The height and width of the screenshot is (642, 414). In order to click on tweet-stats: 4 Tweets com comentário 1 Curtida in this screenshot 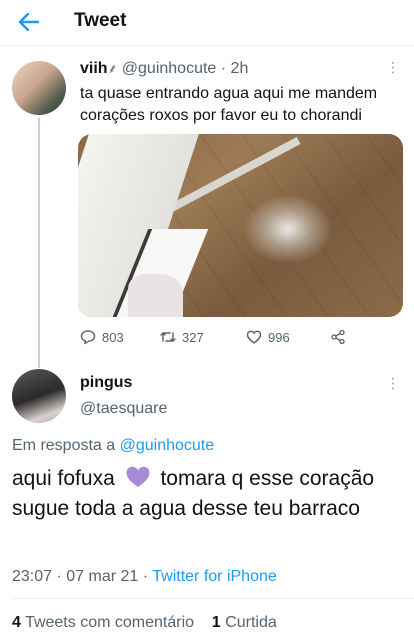, I will do `click(144, 623)`.